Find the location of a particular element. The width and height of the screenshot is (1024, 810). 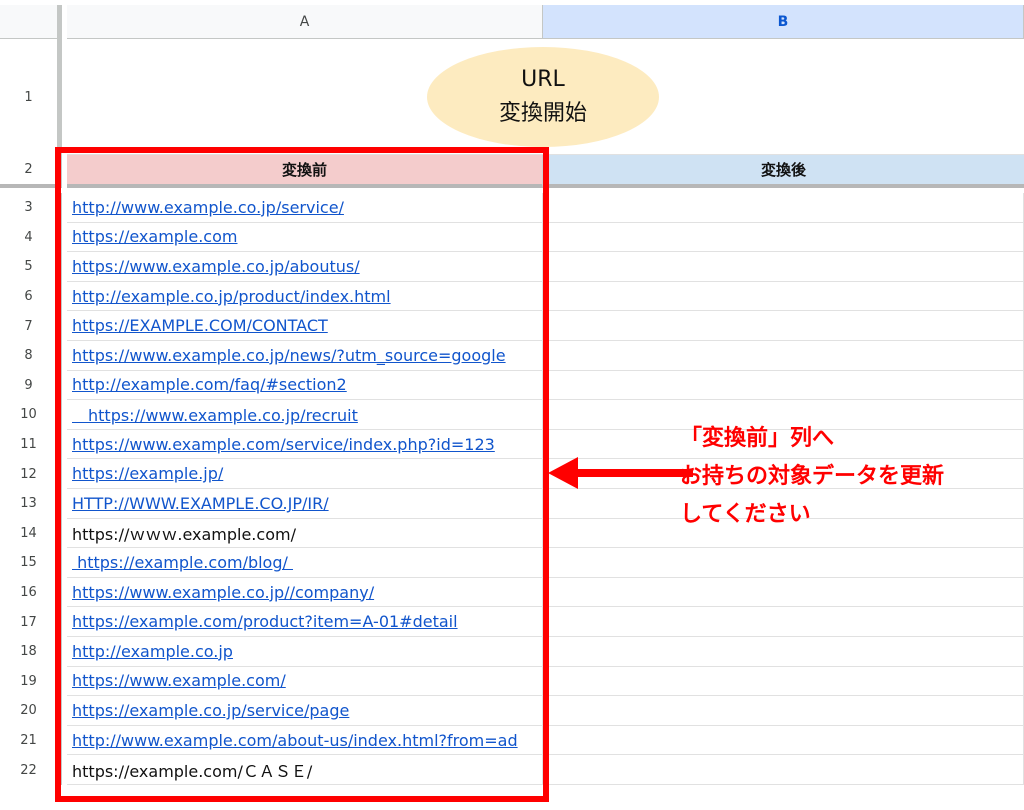

annotation-line2: お持ちの対象データを更新 is located at coordinates (812, 476).